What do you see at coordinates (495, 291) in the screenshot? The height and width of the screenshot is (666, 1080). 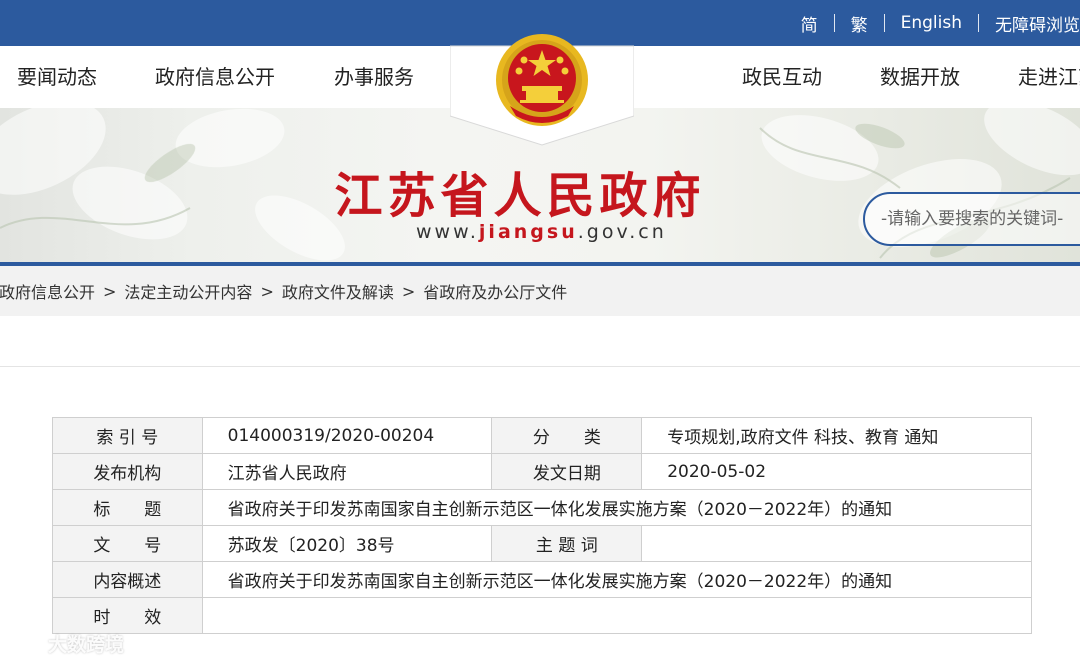 I see `breadcrumb-item-province-docs: 省政府及办公厅文件` at bounding box center [495, 291].